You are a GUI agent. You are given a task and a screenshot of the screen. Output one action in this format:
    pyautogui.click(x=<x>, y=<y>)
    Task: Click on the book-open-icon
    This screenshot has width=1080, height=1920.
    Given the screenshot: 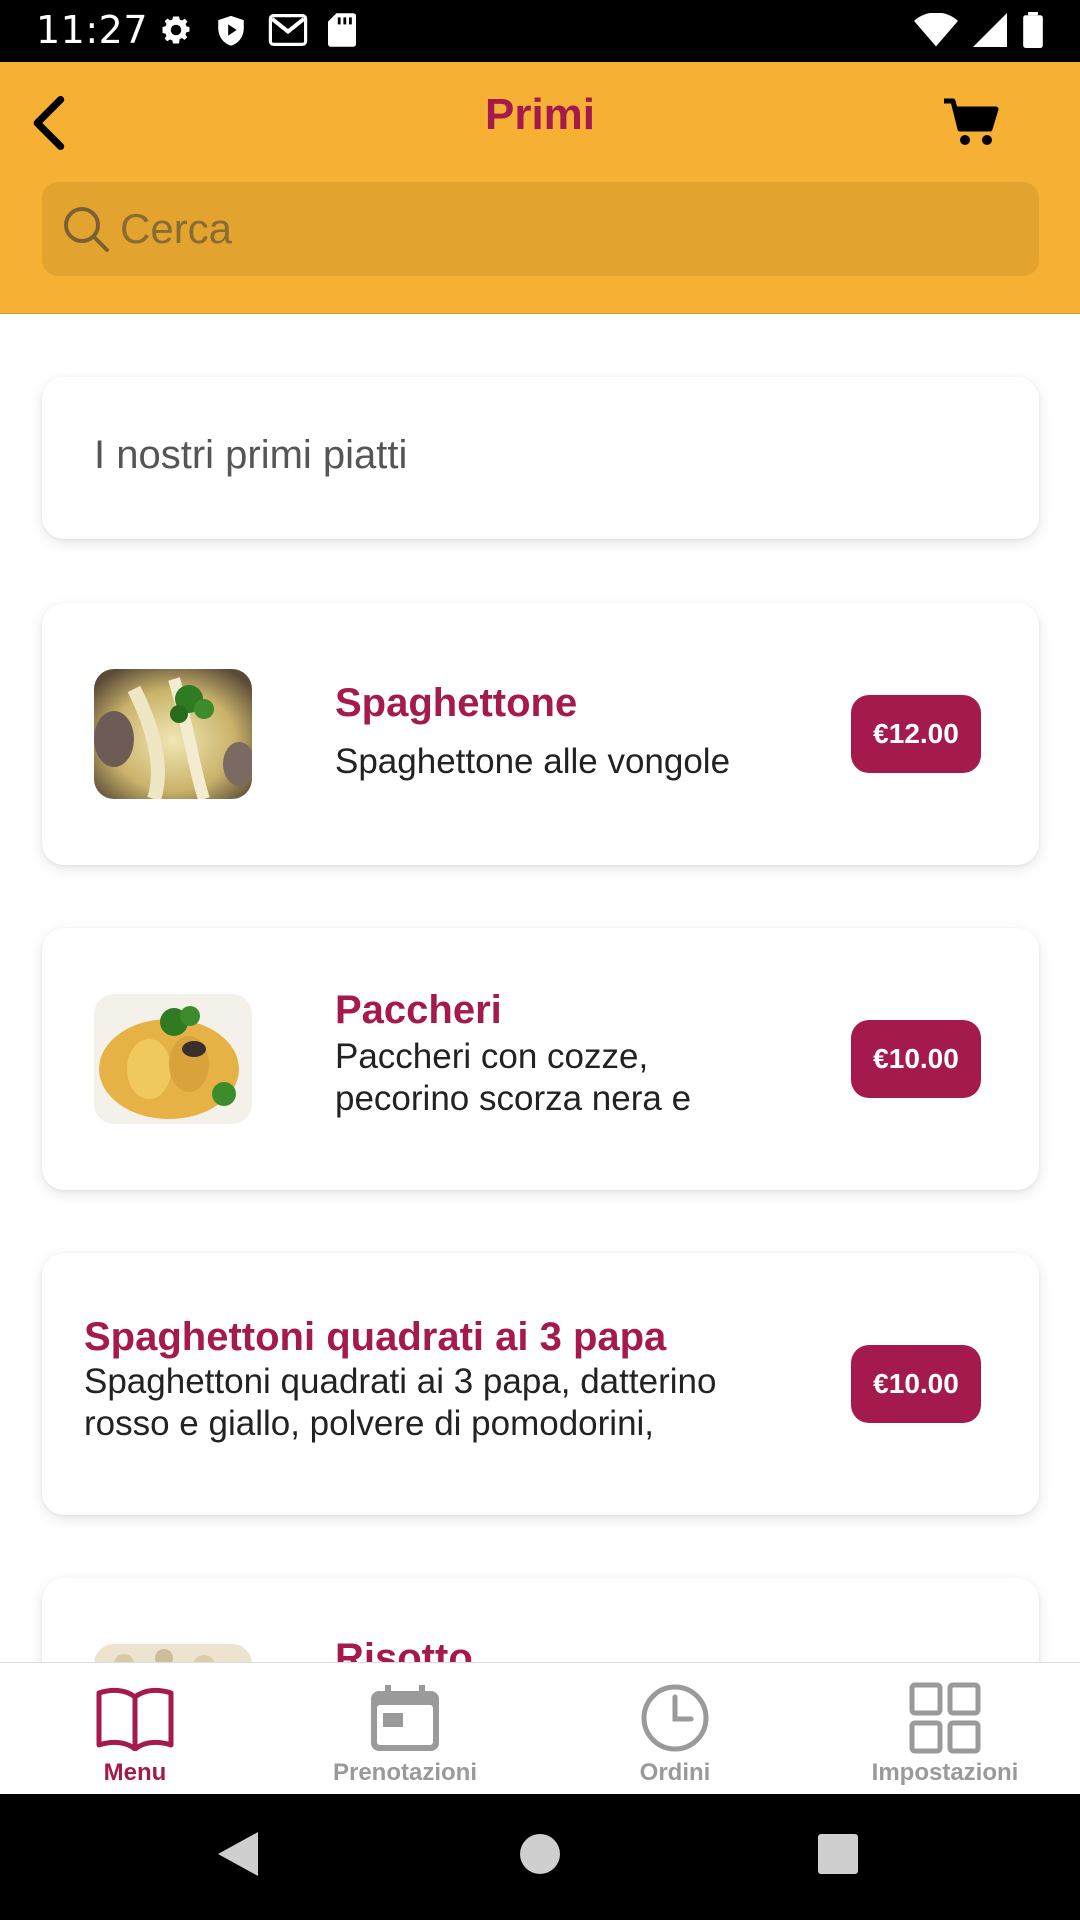 What is the action you would take?
    pyautogui.click(x=135, y=1718)
    